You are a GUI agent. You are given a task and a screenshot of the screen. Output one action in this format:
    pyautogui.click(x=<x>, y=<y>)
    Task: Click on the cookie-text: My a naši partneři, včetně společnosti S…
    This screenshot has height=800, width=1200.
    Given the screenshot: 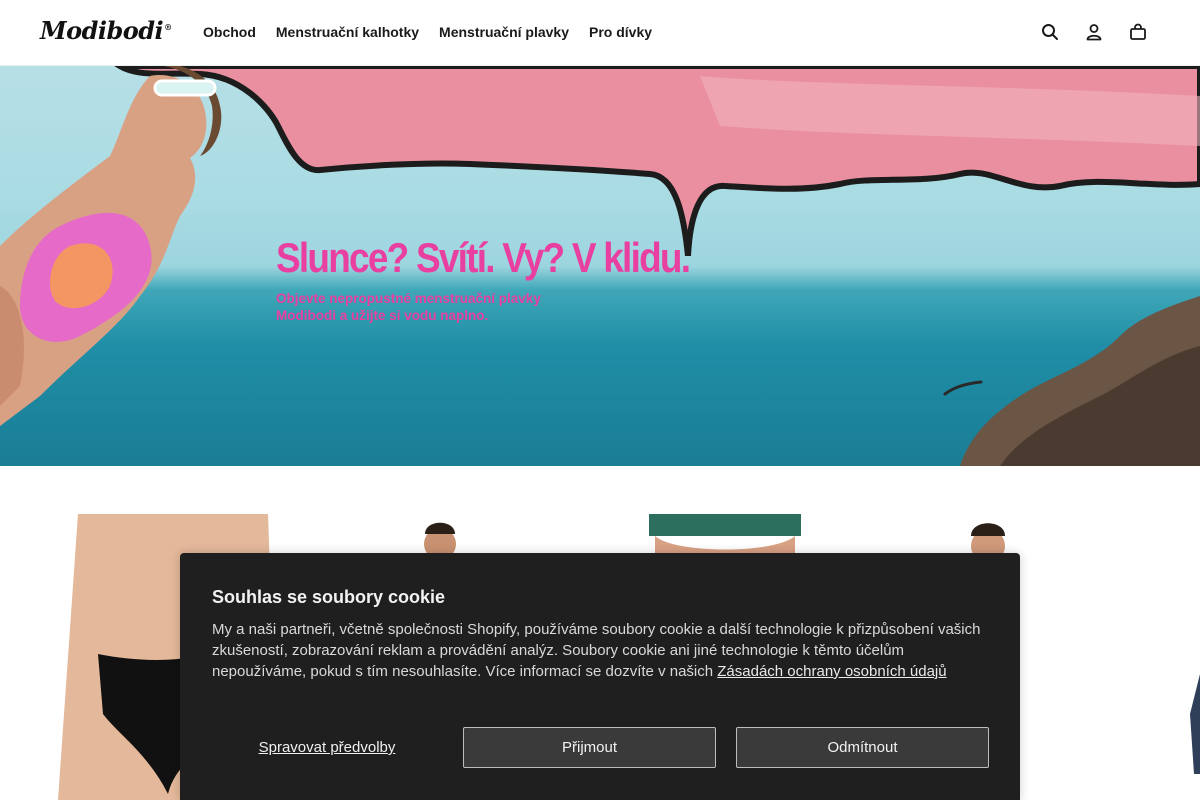 What is the action you would take?
    pyautogui.click(x=600, y=650)
    